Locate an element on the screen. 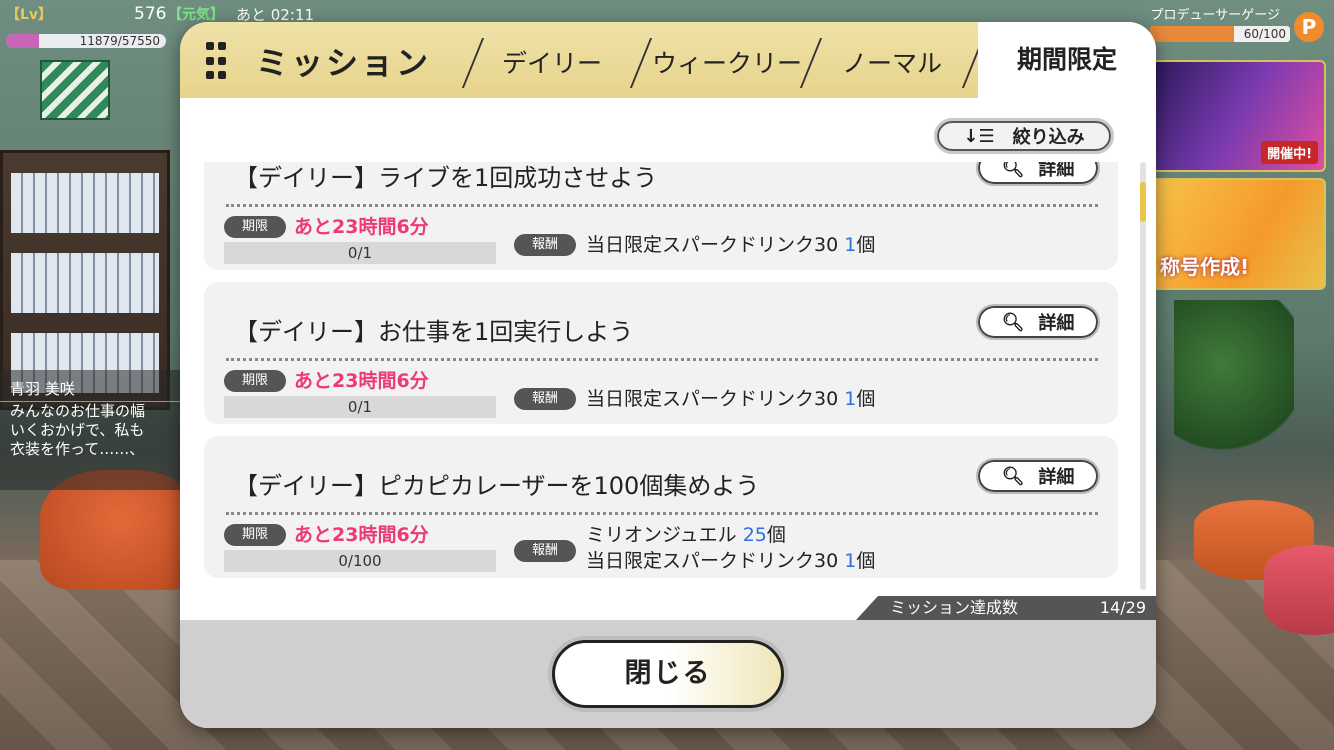 Image resolution: width=1334 pixels, height=750 pixels. exp-bar: 11879/57550 is located at coordinates (86, 41).